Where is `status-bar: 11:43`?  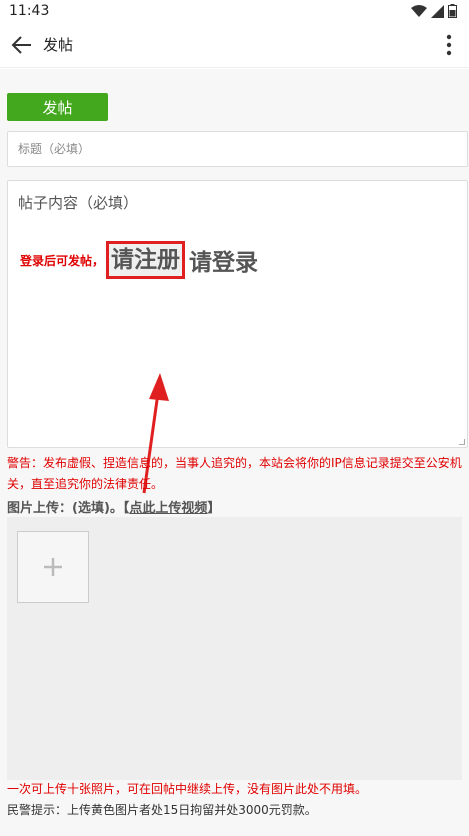
status-bar: 11:43 is located at coordinates (234, 11).